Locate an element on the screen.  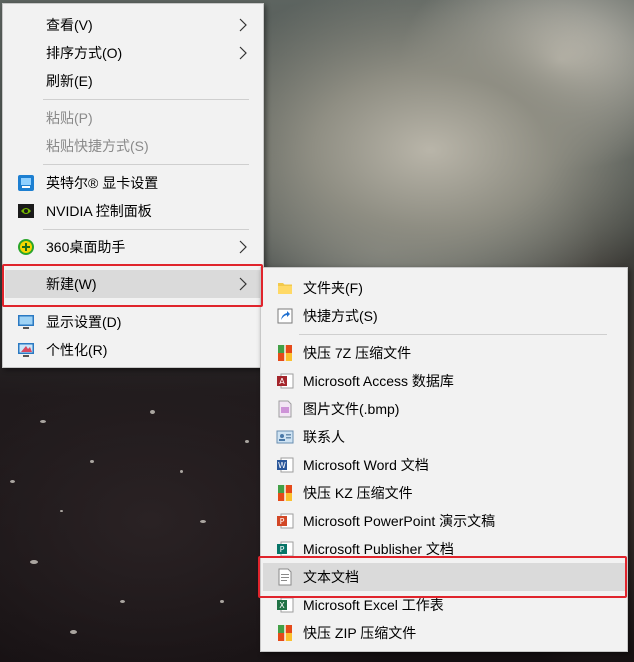
menu-item-display-settings-label: 显示设置(D) is located at coordinates (84, 322).